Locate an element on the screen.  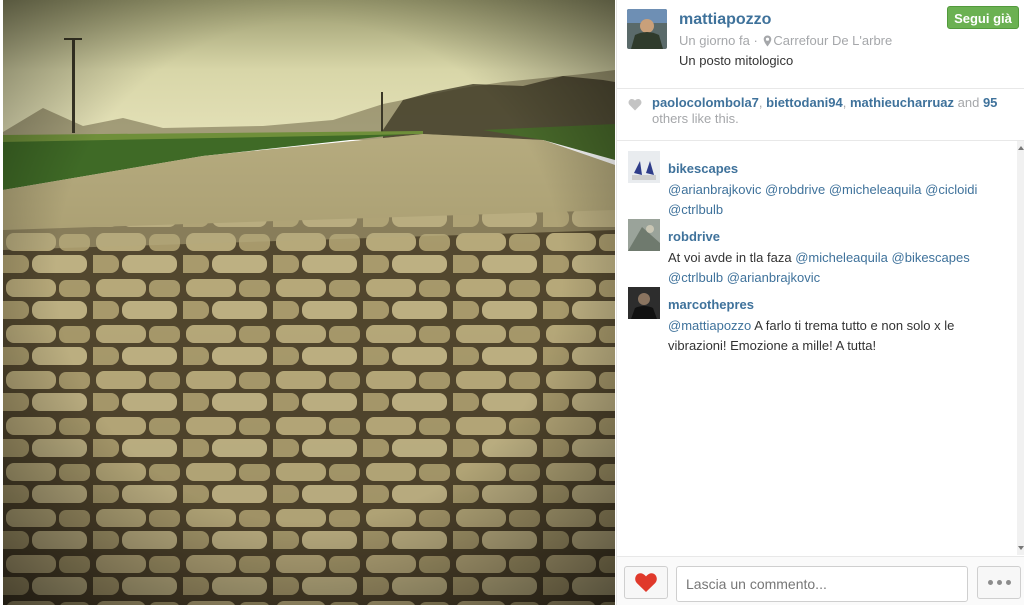
liker-username: mathieucharruaz is located at coordinates (902, 102).